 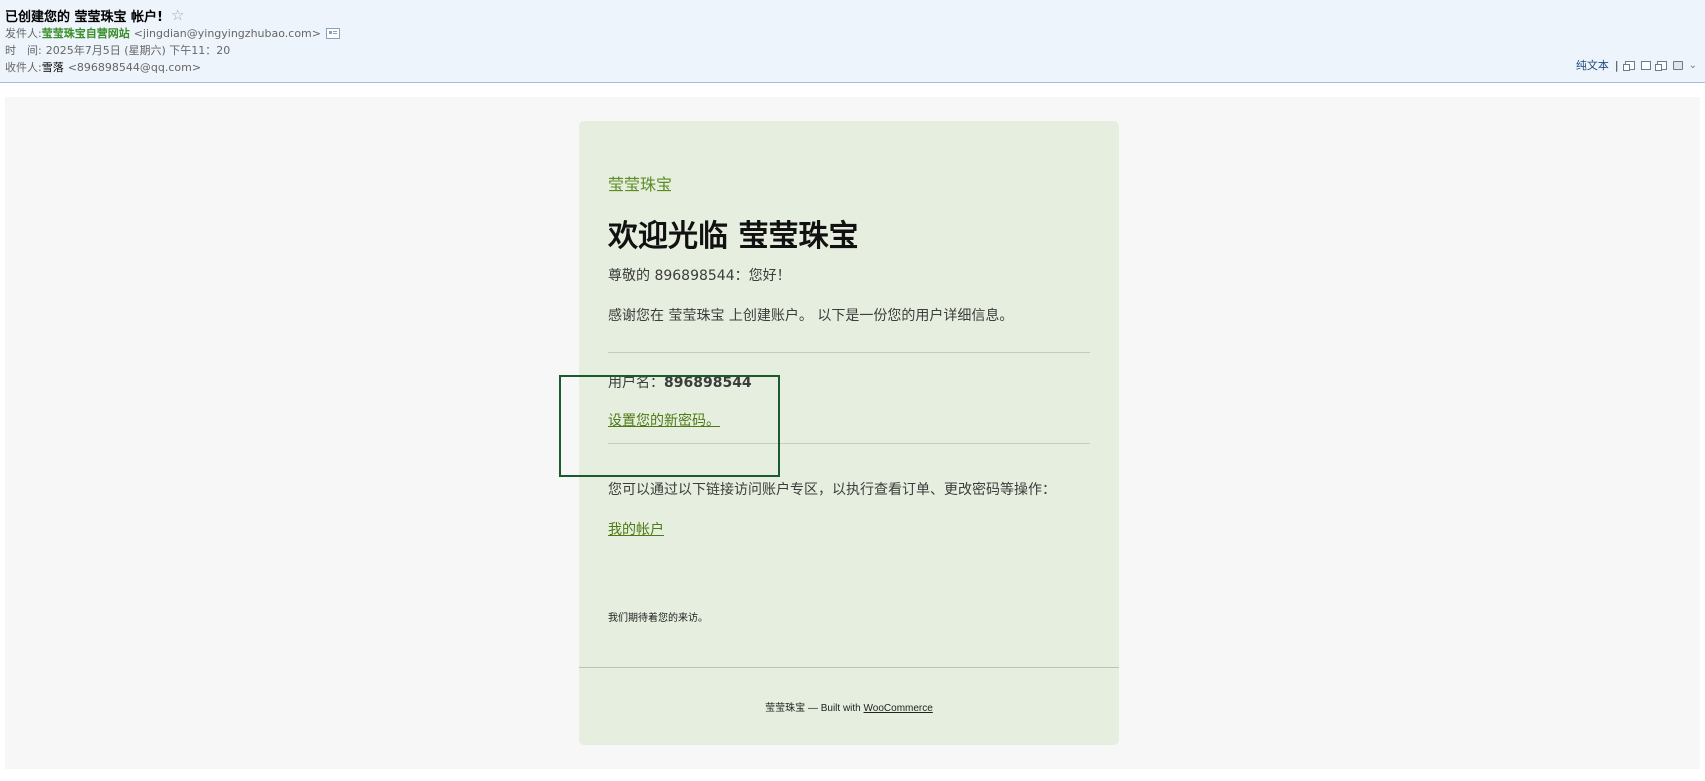 What do you see at coordinates (811, 316) in the screenshot?
I see `thanks-text: 感谢您在 莹莹珠宝 上创建账户。 以下是一份您的用户详细信息。` at bounding box center [811, 316].